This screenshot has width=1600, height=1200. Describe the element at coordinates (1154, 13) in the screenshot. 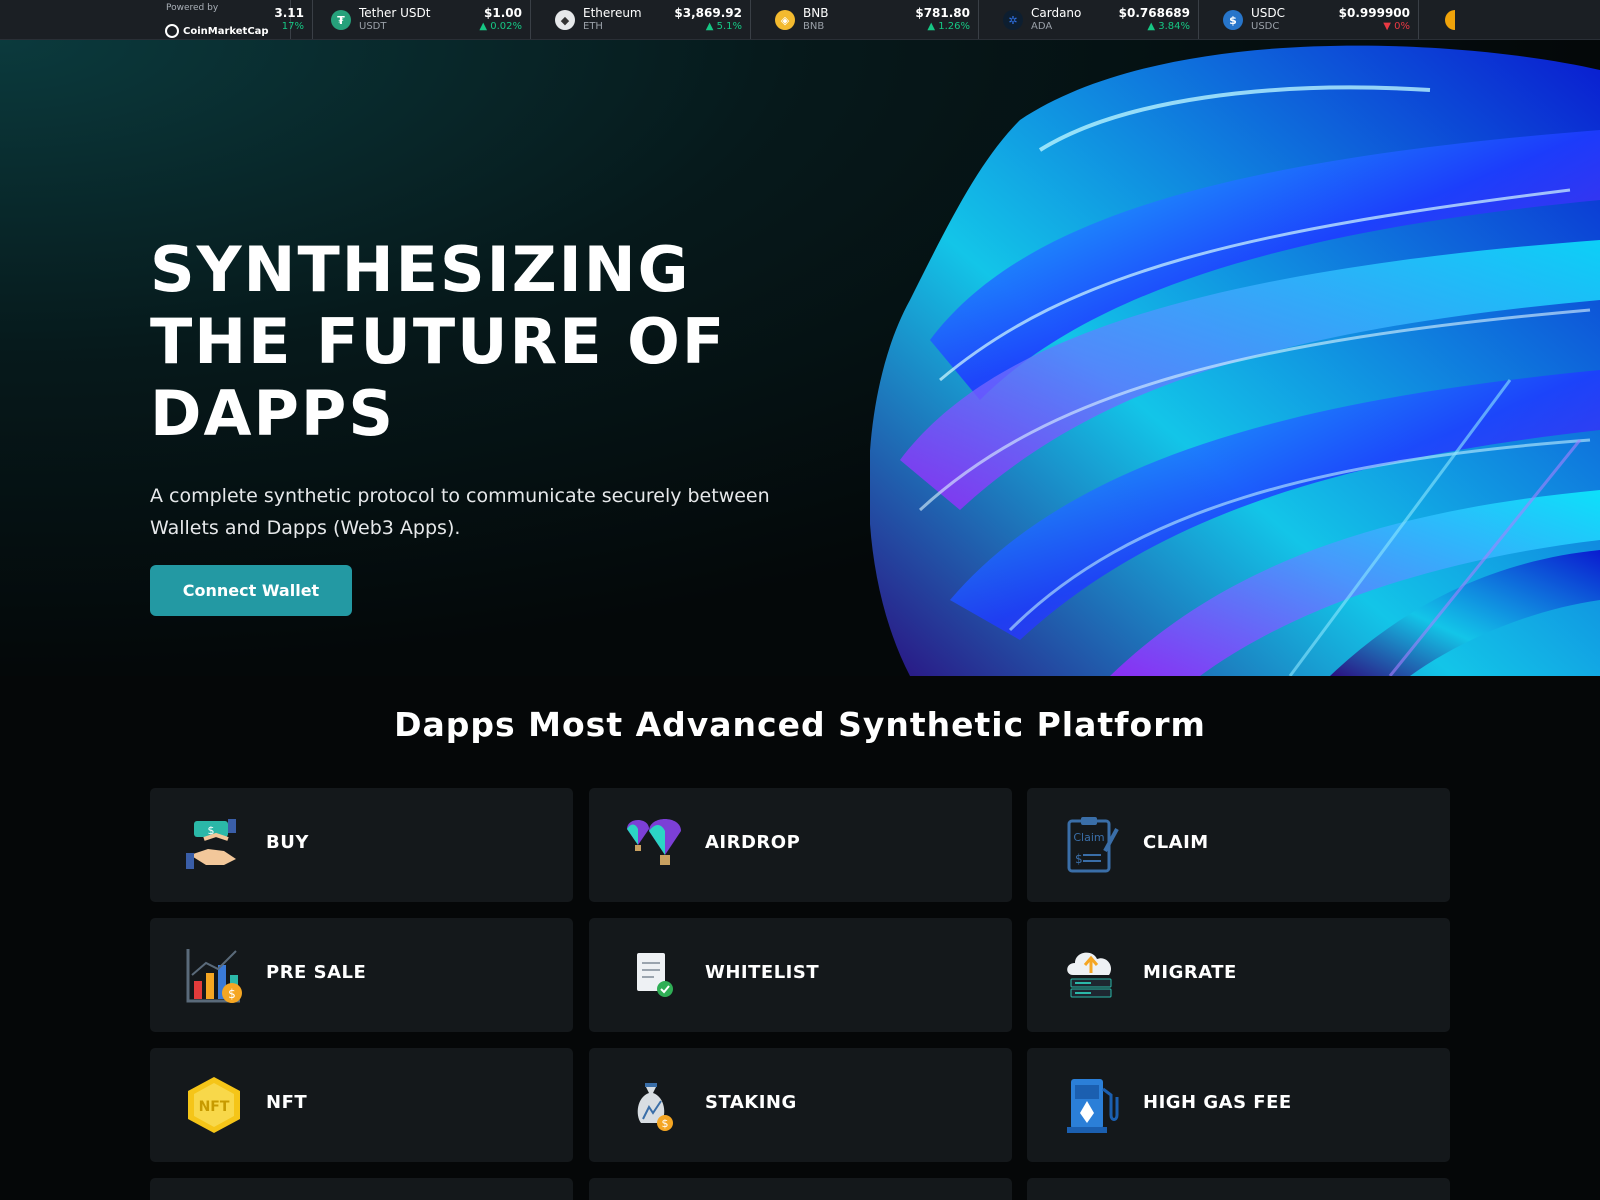

I see `coin-price: $0.768689` at that location.